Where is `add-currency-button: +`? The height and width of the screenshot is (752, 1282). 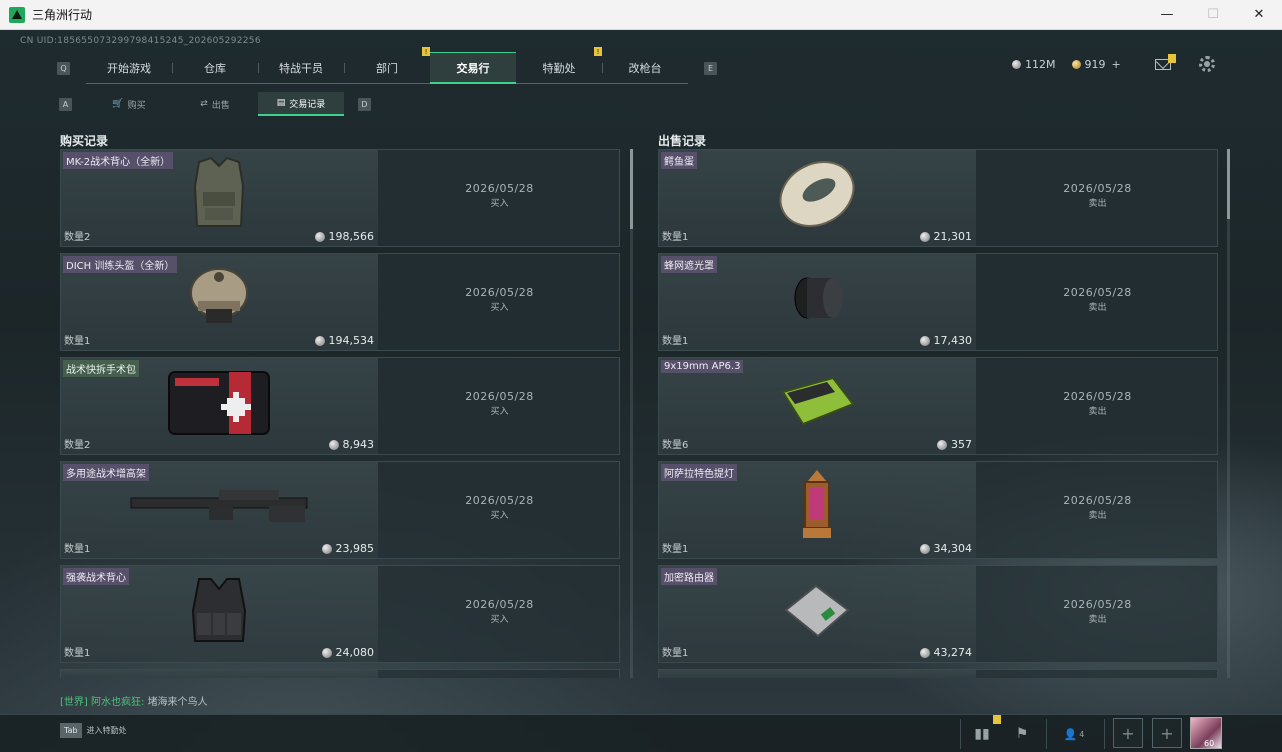
add-currency-button: + is located at coordinates (1116, 64).